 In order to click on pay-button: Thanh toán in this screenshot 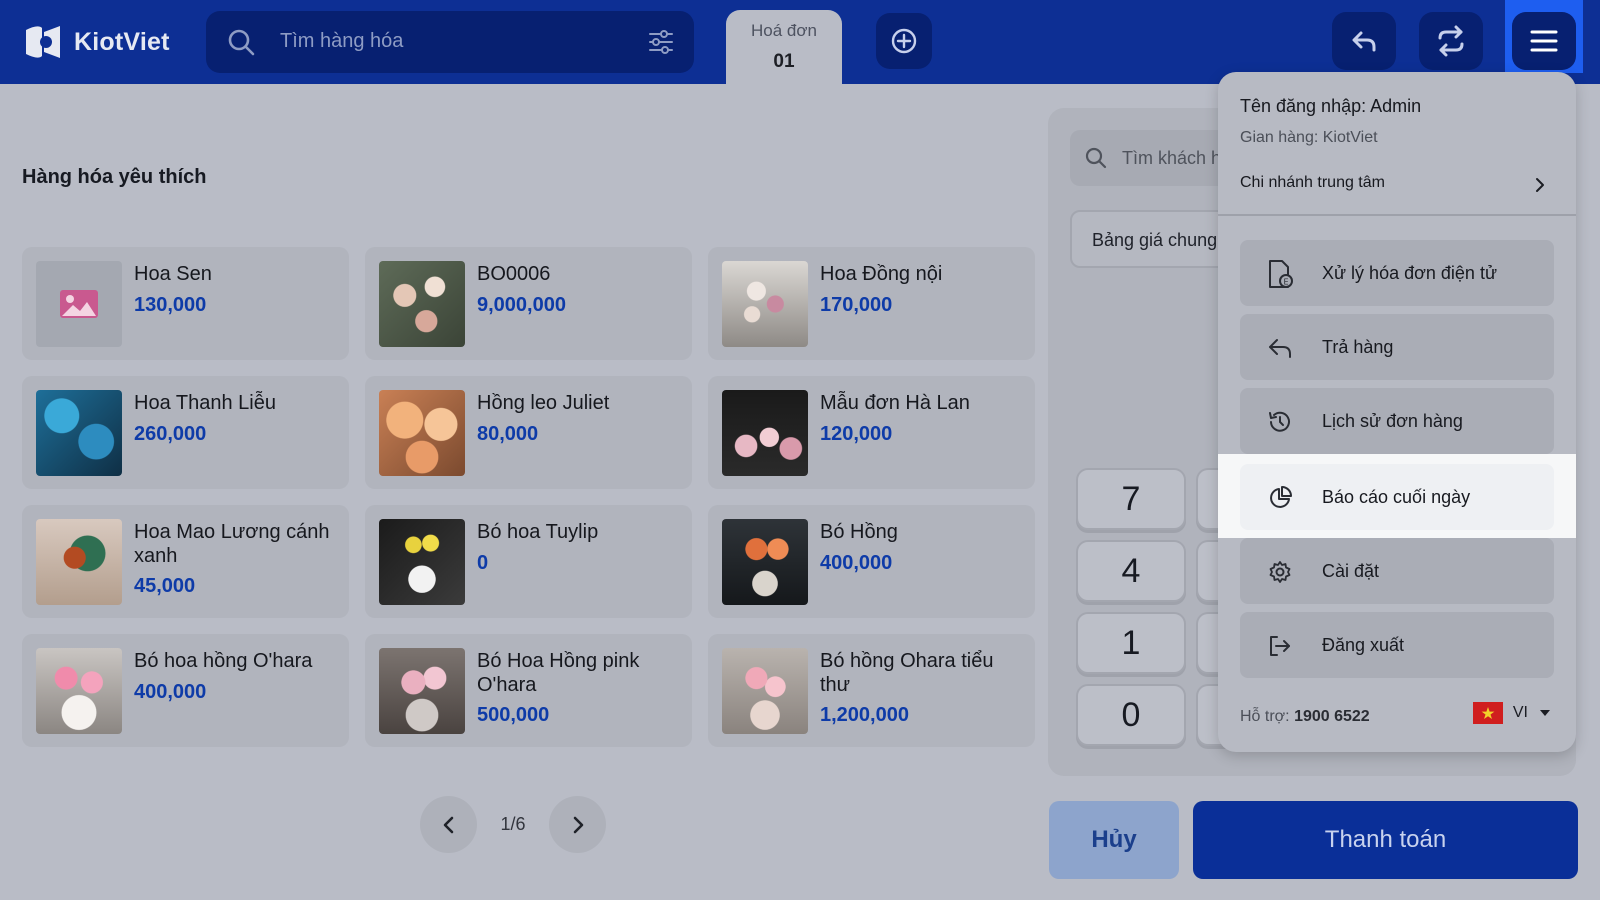, I will do `click(1385, 840)`.